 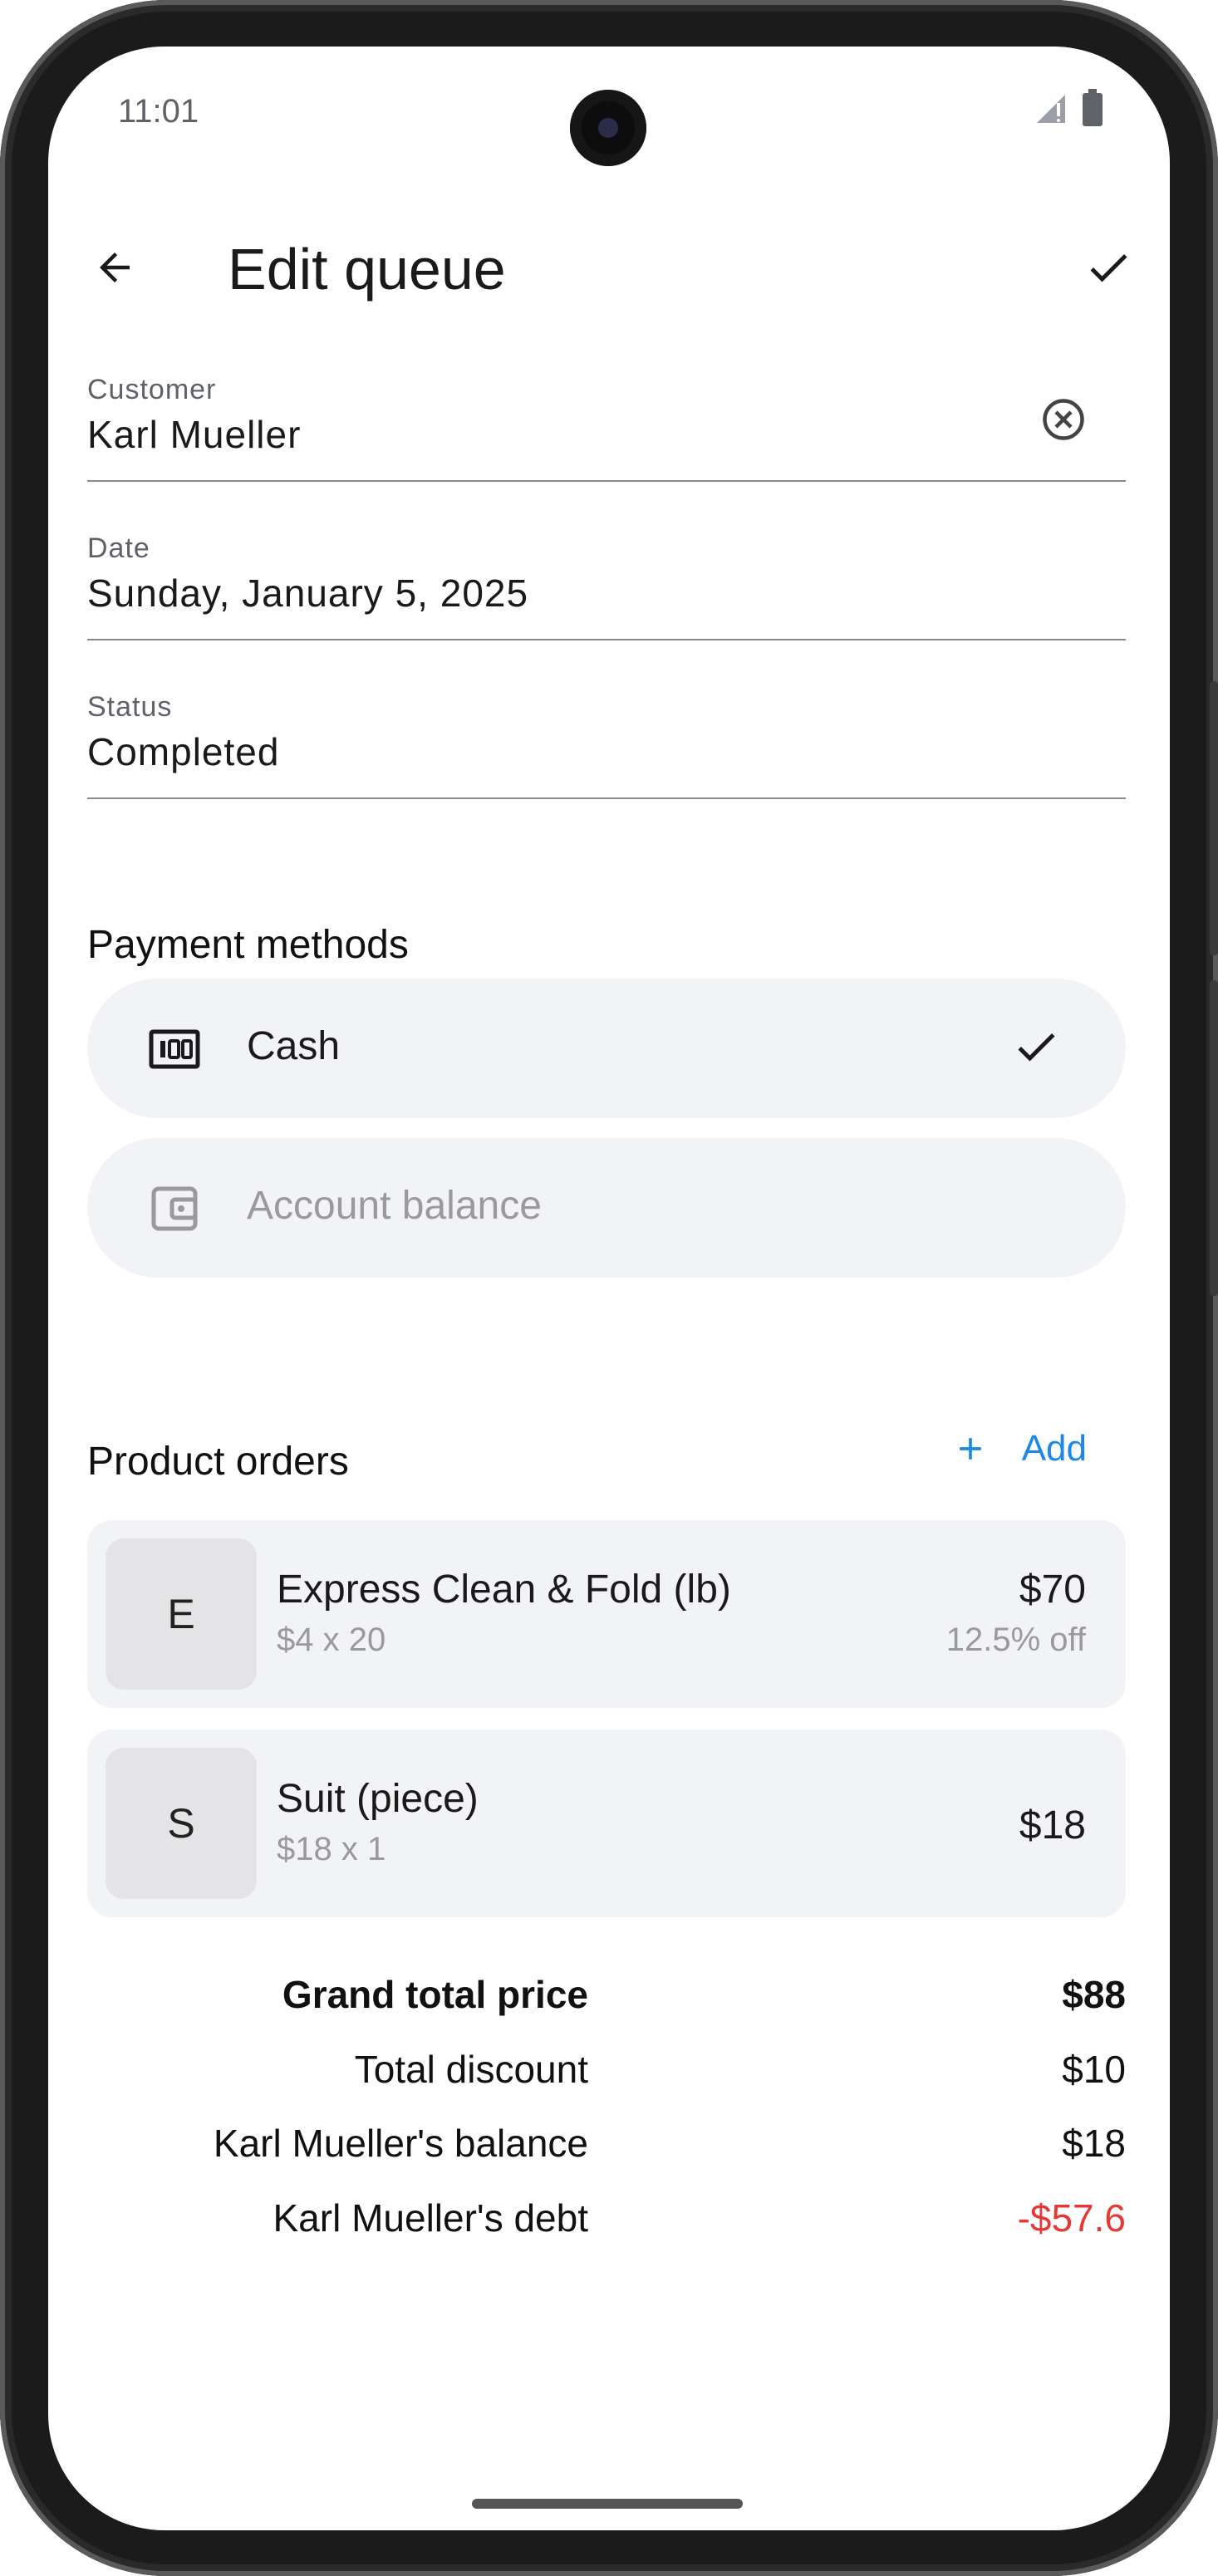 I want to click on customer-field: Customer Karl Mueller, so click(x=606, y=428).